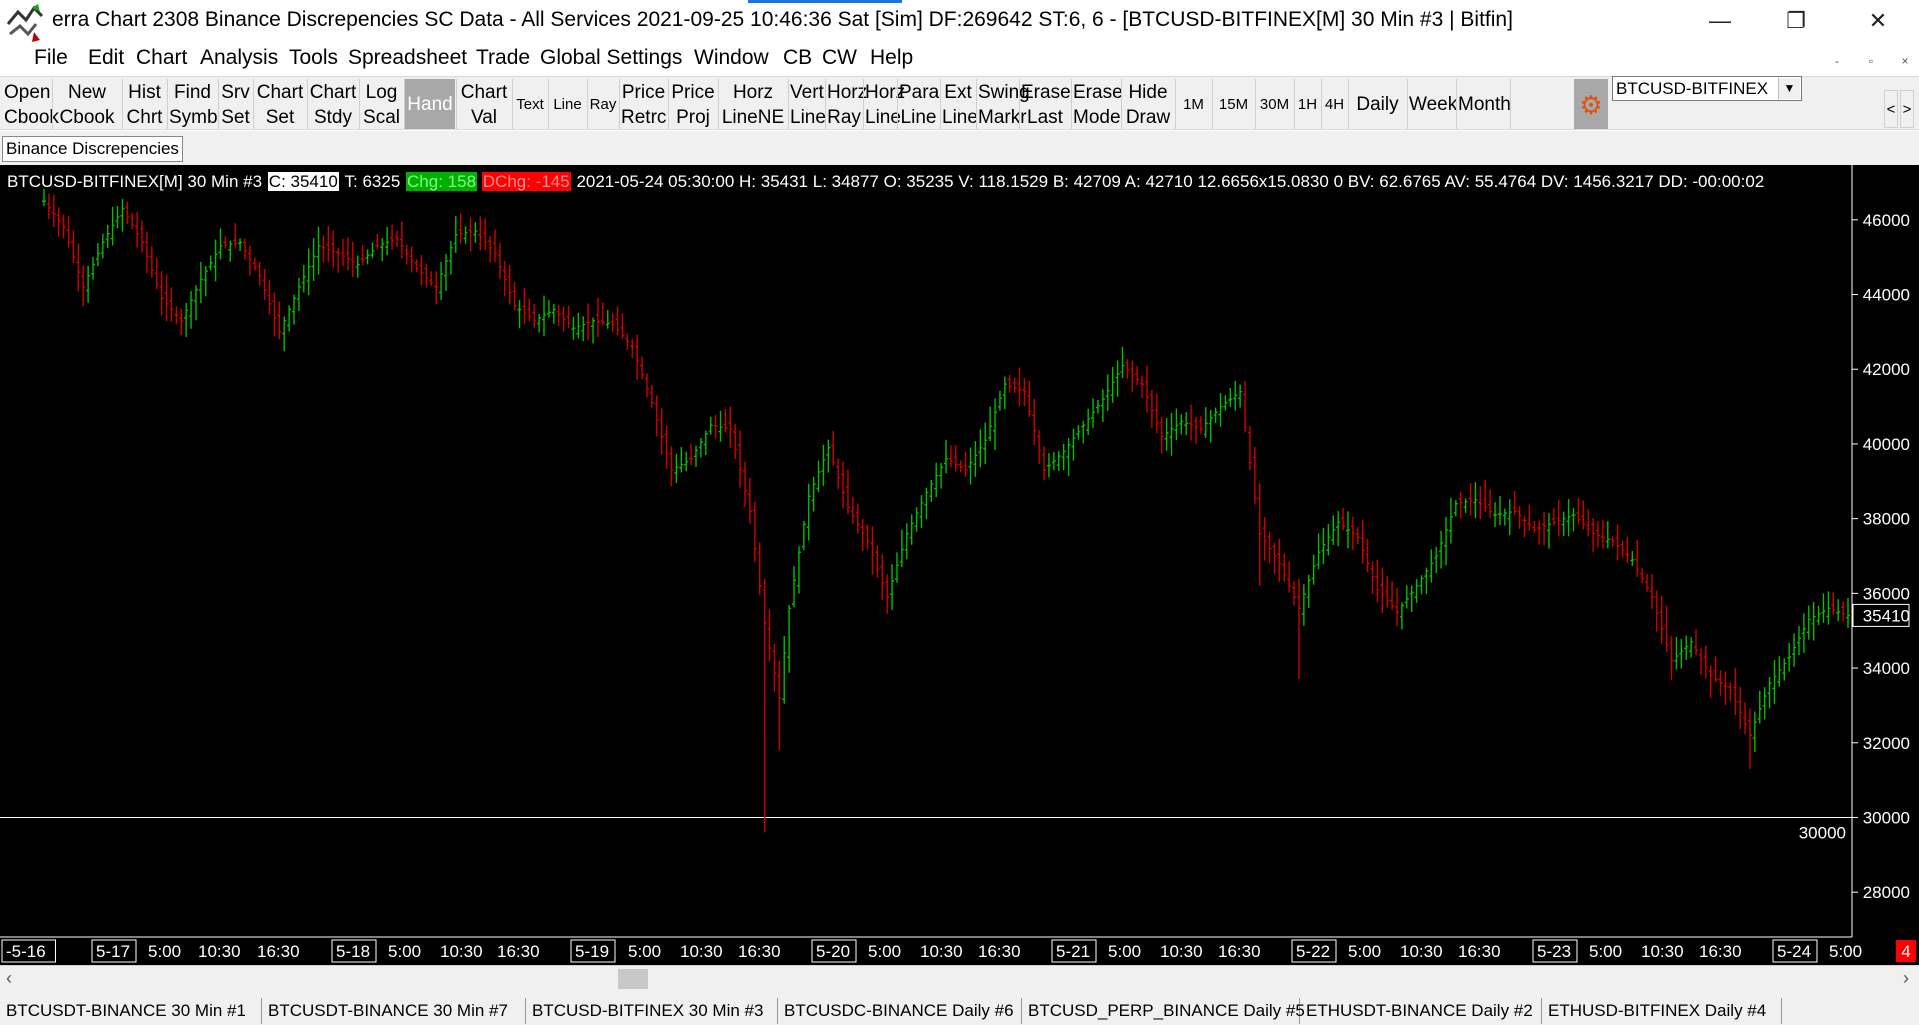 This screenshot has width=1919, height=1025. What do you see at coordinates (1377, 104) in the screenshot?
I see `toolbar-button-daily: Daily` at bounding box center [1377, 104].